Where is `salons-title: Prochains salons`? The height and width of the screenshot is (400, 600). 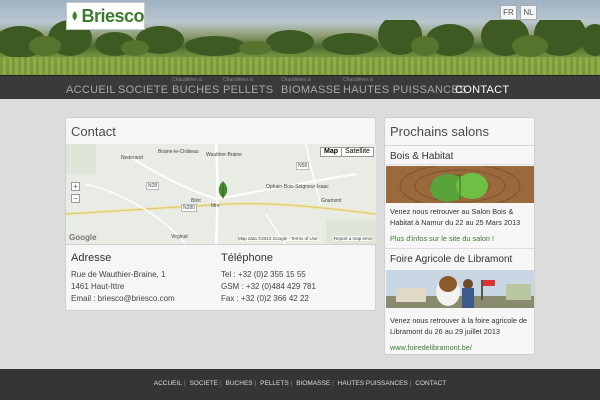 salons-title: Prochains salons is located at coordinates (459, 132).